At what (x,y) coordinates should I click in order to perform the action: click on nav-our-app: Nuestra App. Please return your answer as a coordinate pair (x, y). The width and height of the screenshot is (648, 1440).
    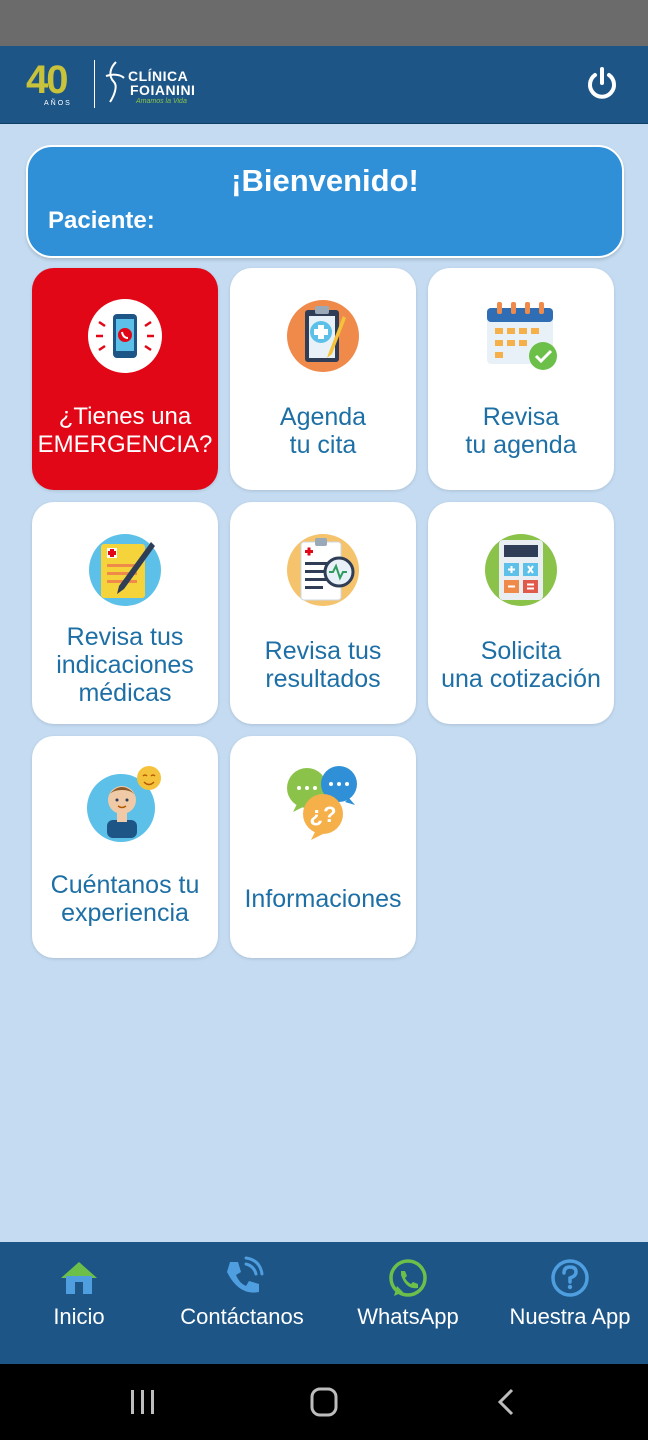
    Looking at the image, I should click on (570, 1304).